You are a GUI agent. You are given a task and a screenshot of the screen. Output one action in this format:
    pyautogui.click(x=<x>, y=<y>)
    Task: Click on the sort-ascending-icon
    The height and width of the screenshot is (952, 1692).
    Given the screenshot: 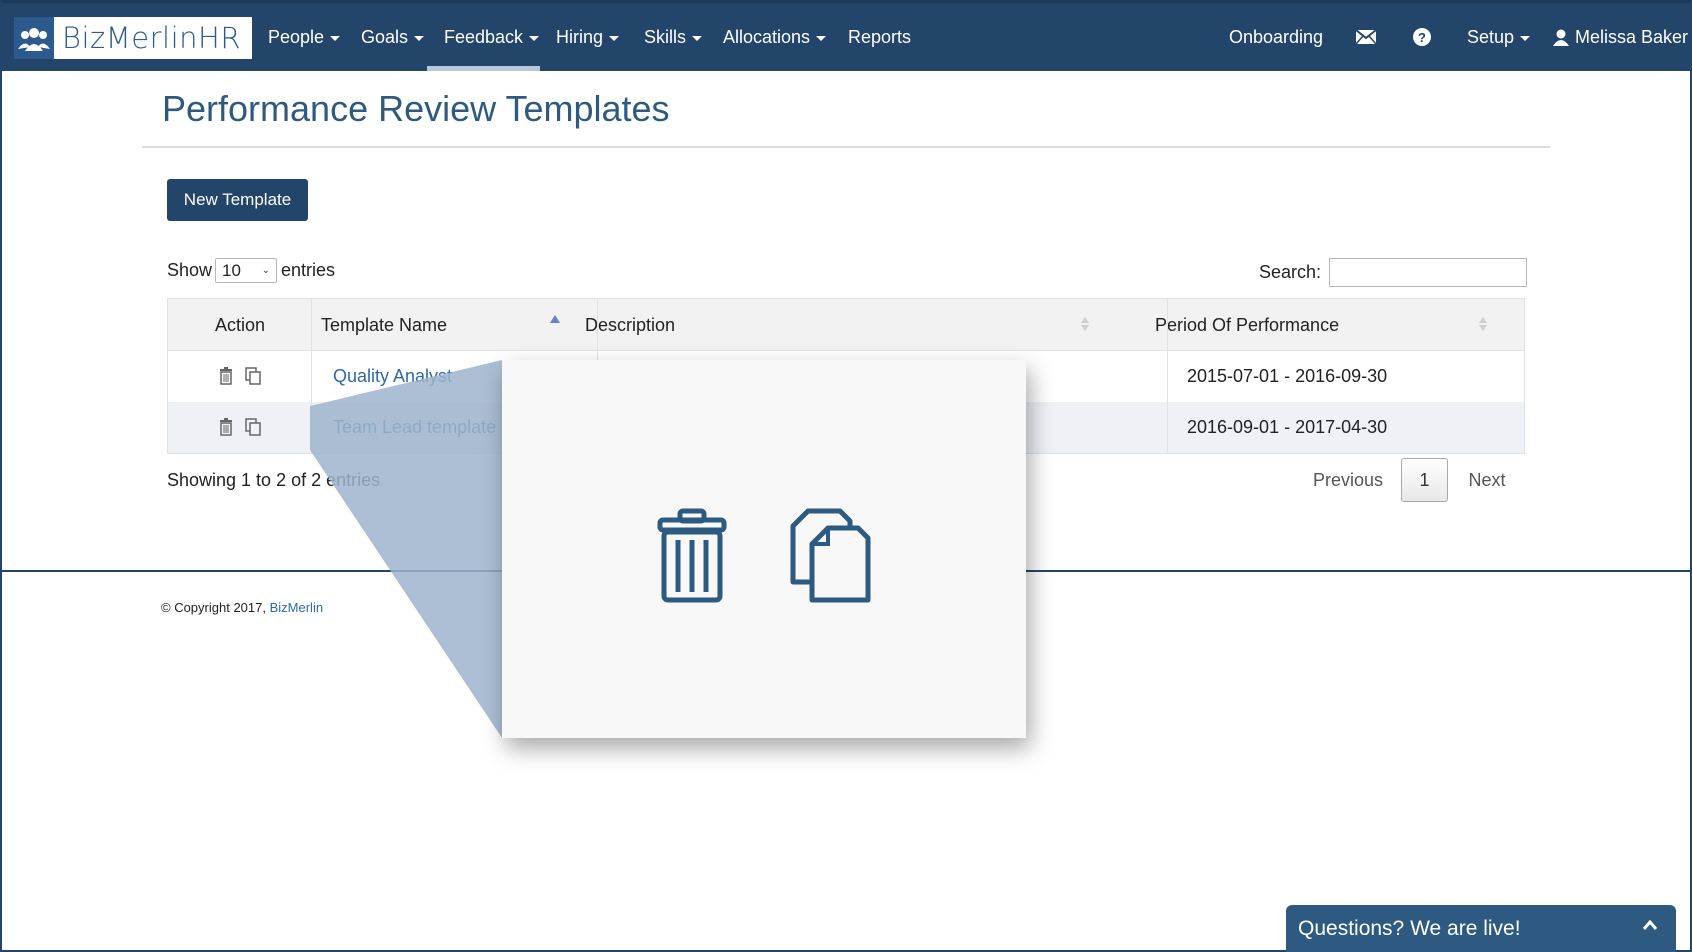 What is the action you would take?
    pyautogui.click(x=555, y=319)
    